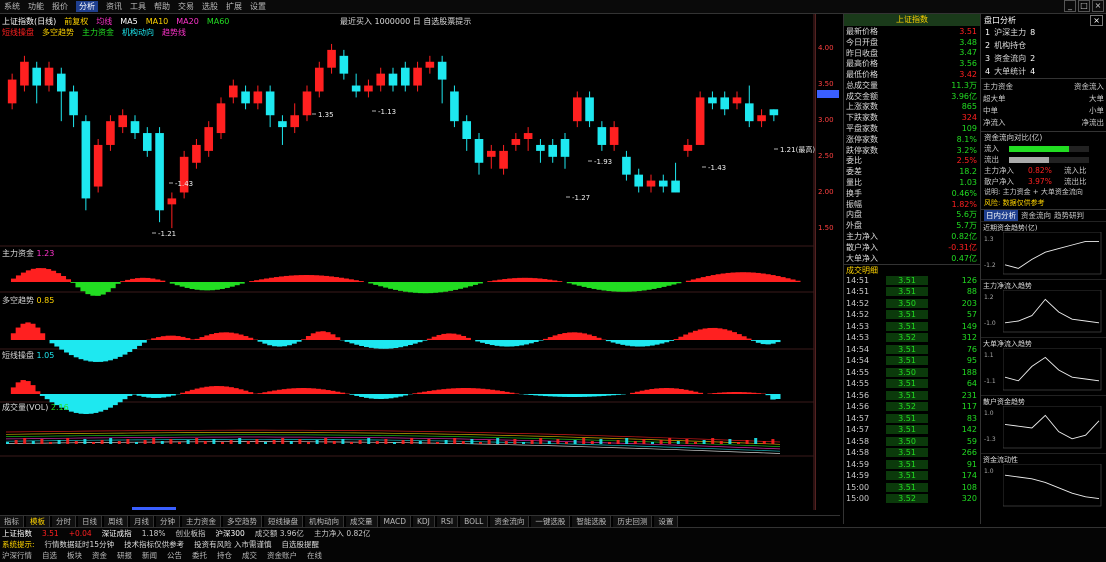 This screenshot has height=562, width=1106. Describe the element at coordinates (116, 521) in the screenshot. I see `indicator-tab-4: 周线` at that location.